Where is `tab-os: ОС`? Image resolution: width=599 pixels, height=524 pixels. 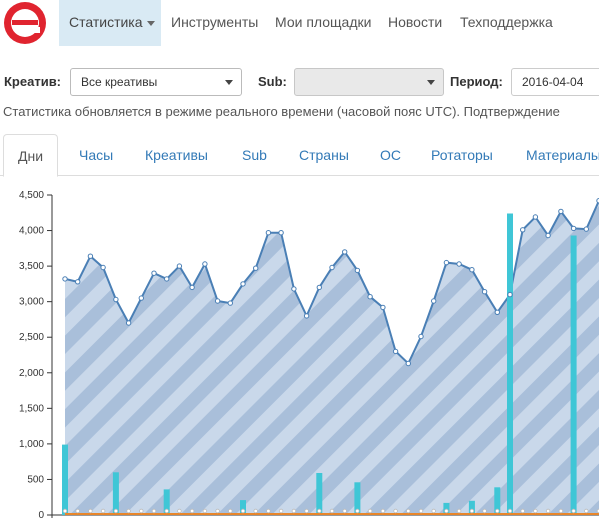
tab-os: ОС is located at coordinates (390, 155).